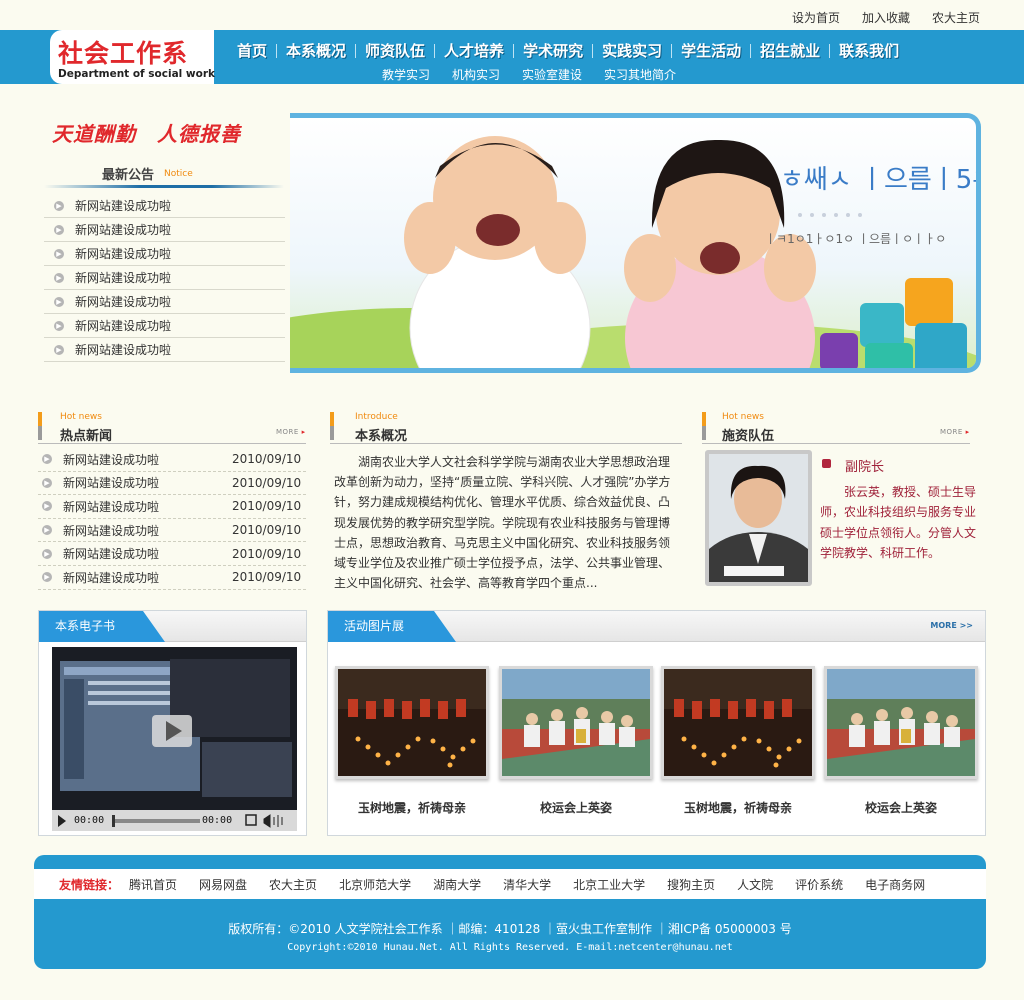 The width and height of the screenshot is (1024, 1000). I want to click on hot-news-title: 热点新闻, so click(86, 436).